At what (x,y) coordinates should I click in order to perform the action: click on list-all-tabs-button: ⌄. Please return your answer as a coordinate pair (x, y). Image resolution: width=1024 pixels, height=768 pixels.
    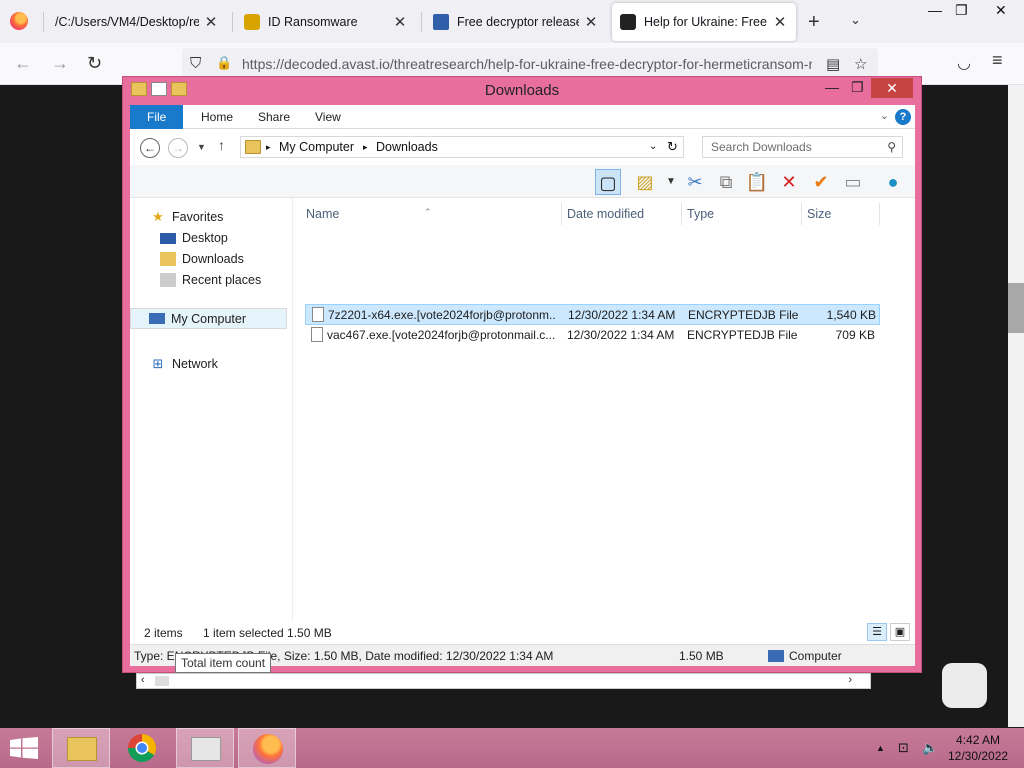
    Looking at the image, I should click on (855, 20).